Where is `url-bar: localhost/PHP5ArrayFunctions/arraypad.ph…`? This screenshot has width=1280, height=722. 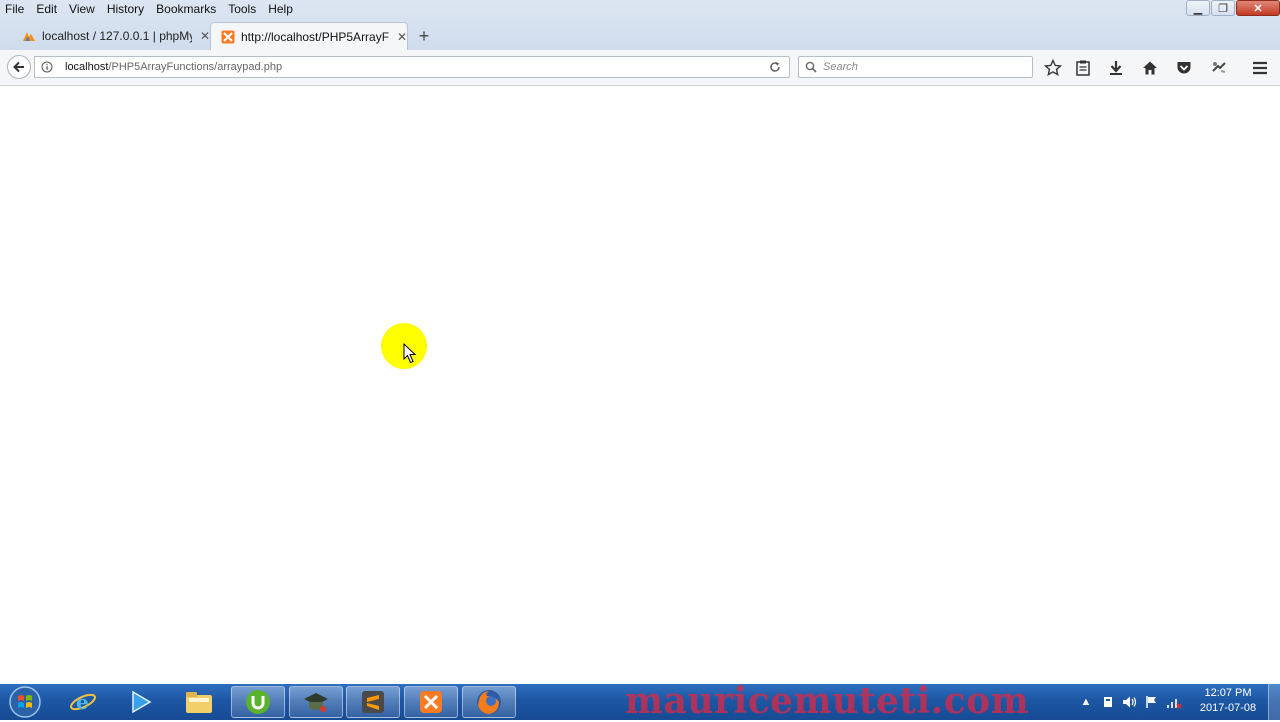 url-bar: localhost/PHP5ArrayFunctions/arraypad.ph… is located at coordinates (412, 67).